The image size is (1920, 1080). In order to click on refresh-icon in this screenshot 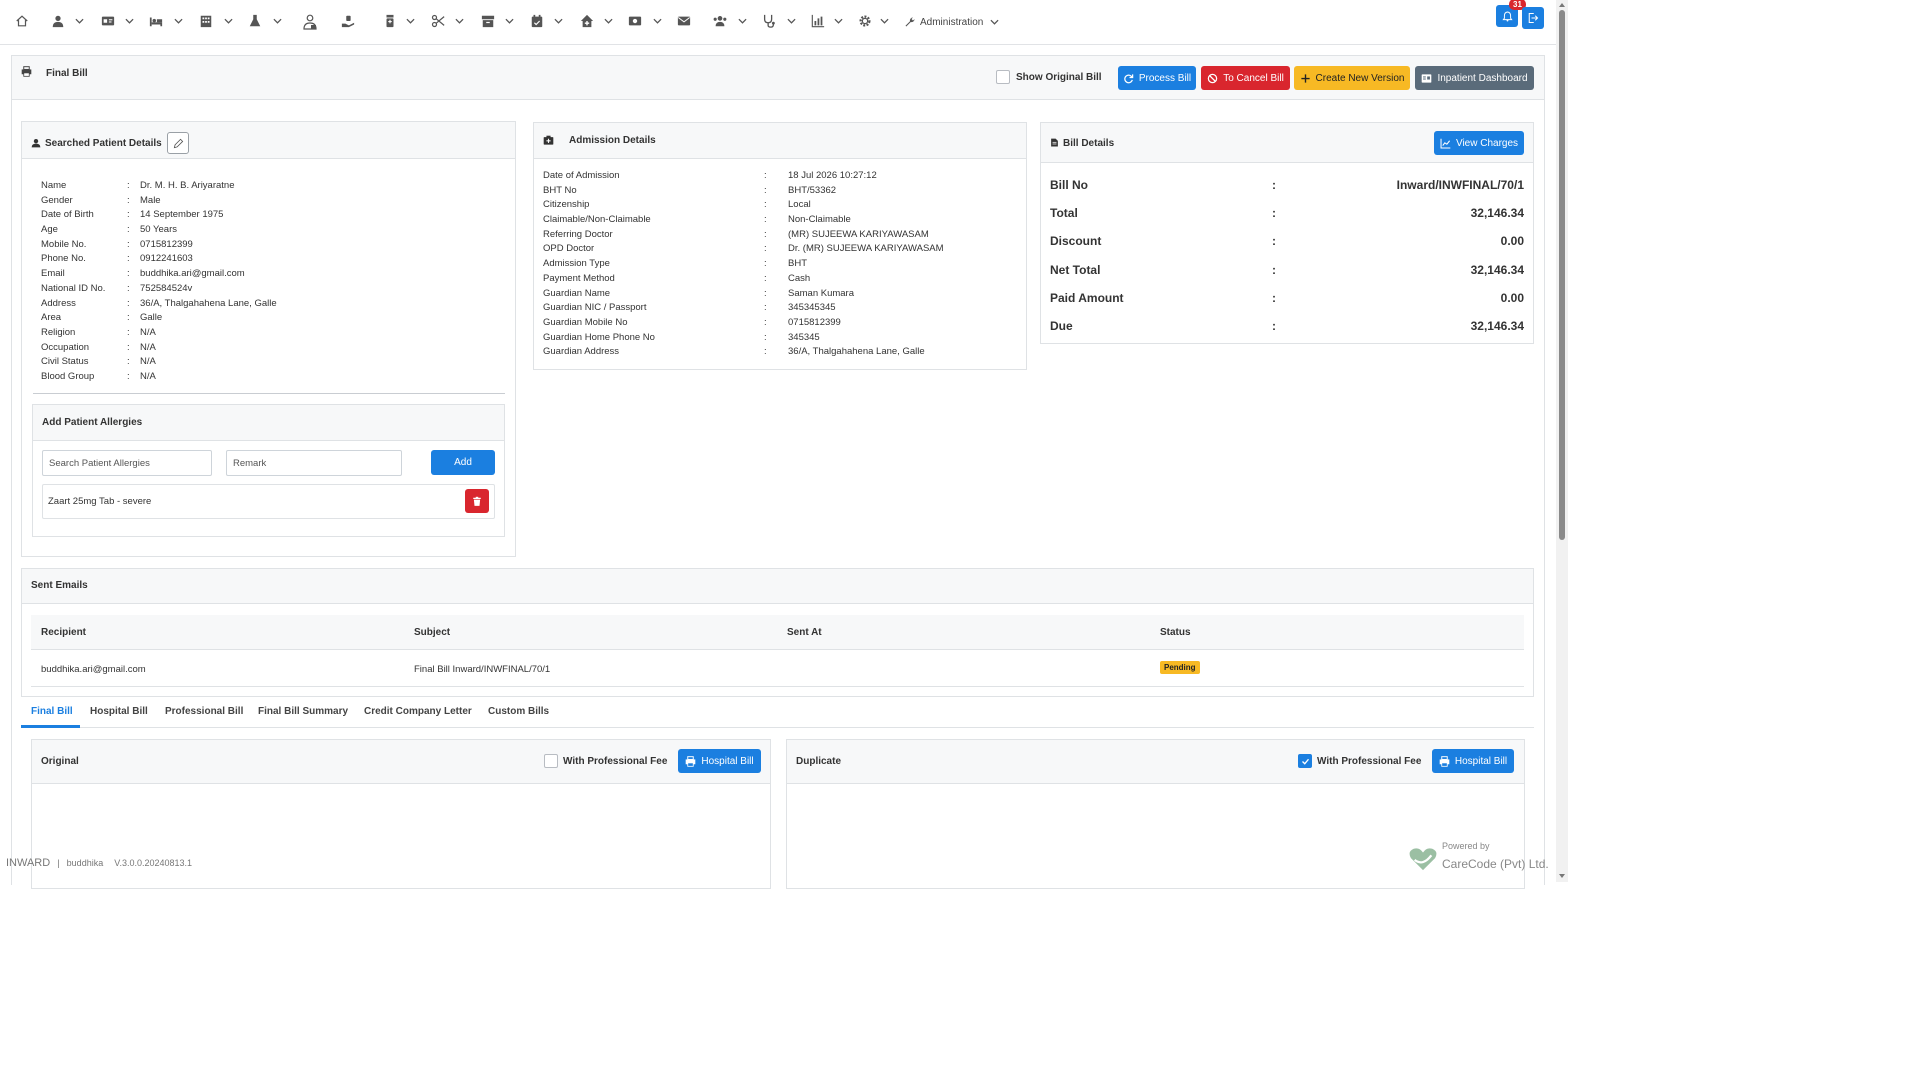, I will do `click(1128, 78)`.